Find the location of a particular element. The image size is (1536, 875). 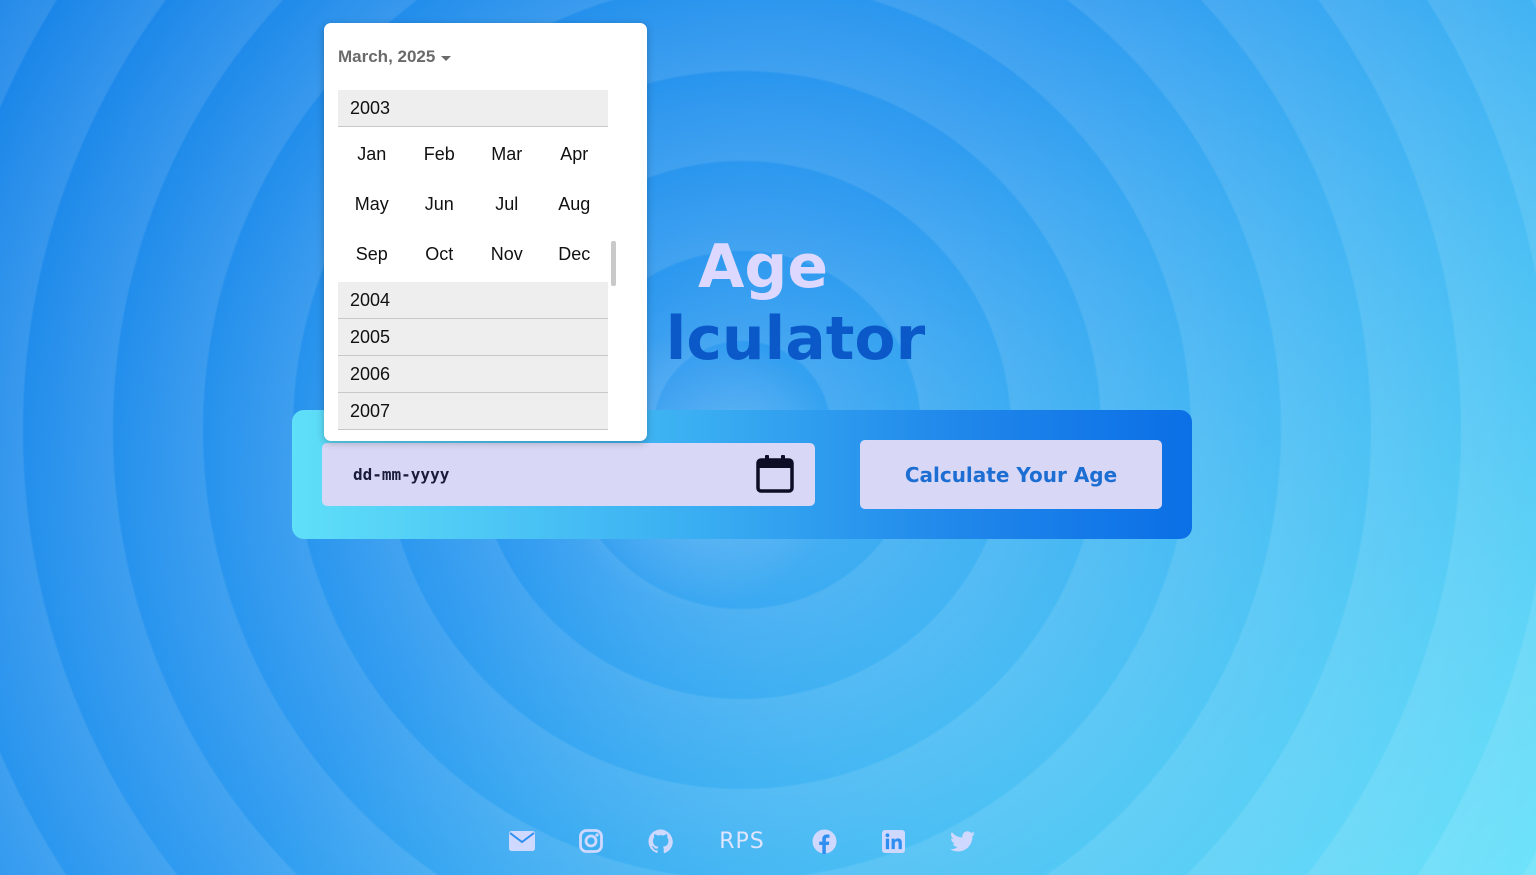

birthdate-input: dd-mm-yyyy is located at coordinates (568, 474).